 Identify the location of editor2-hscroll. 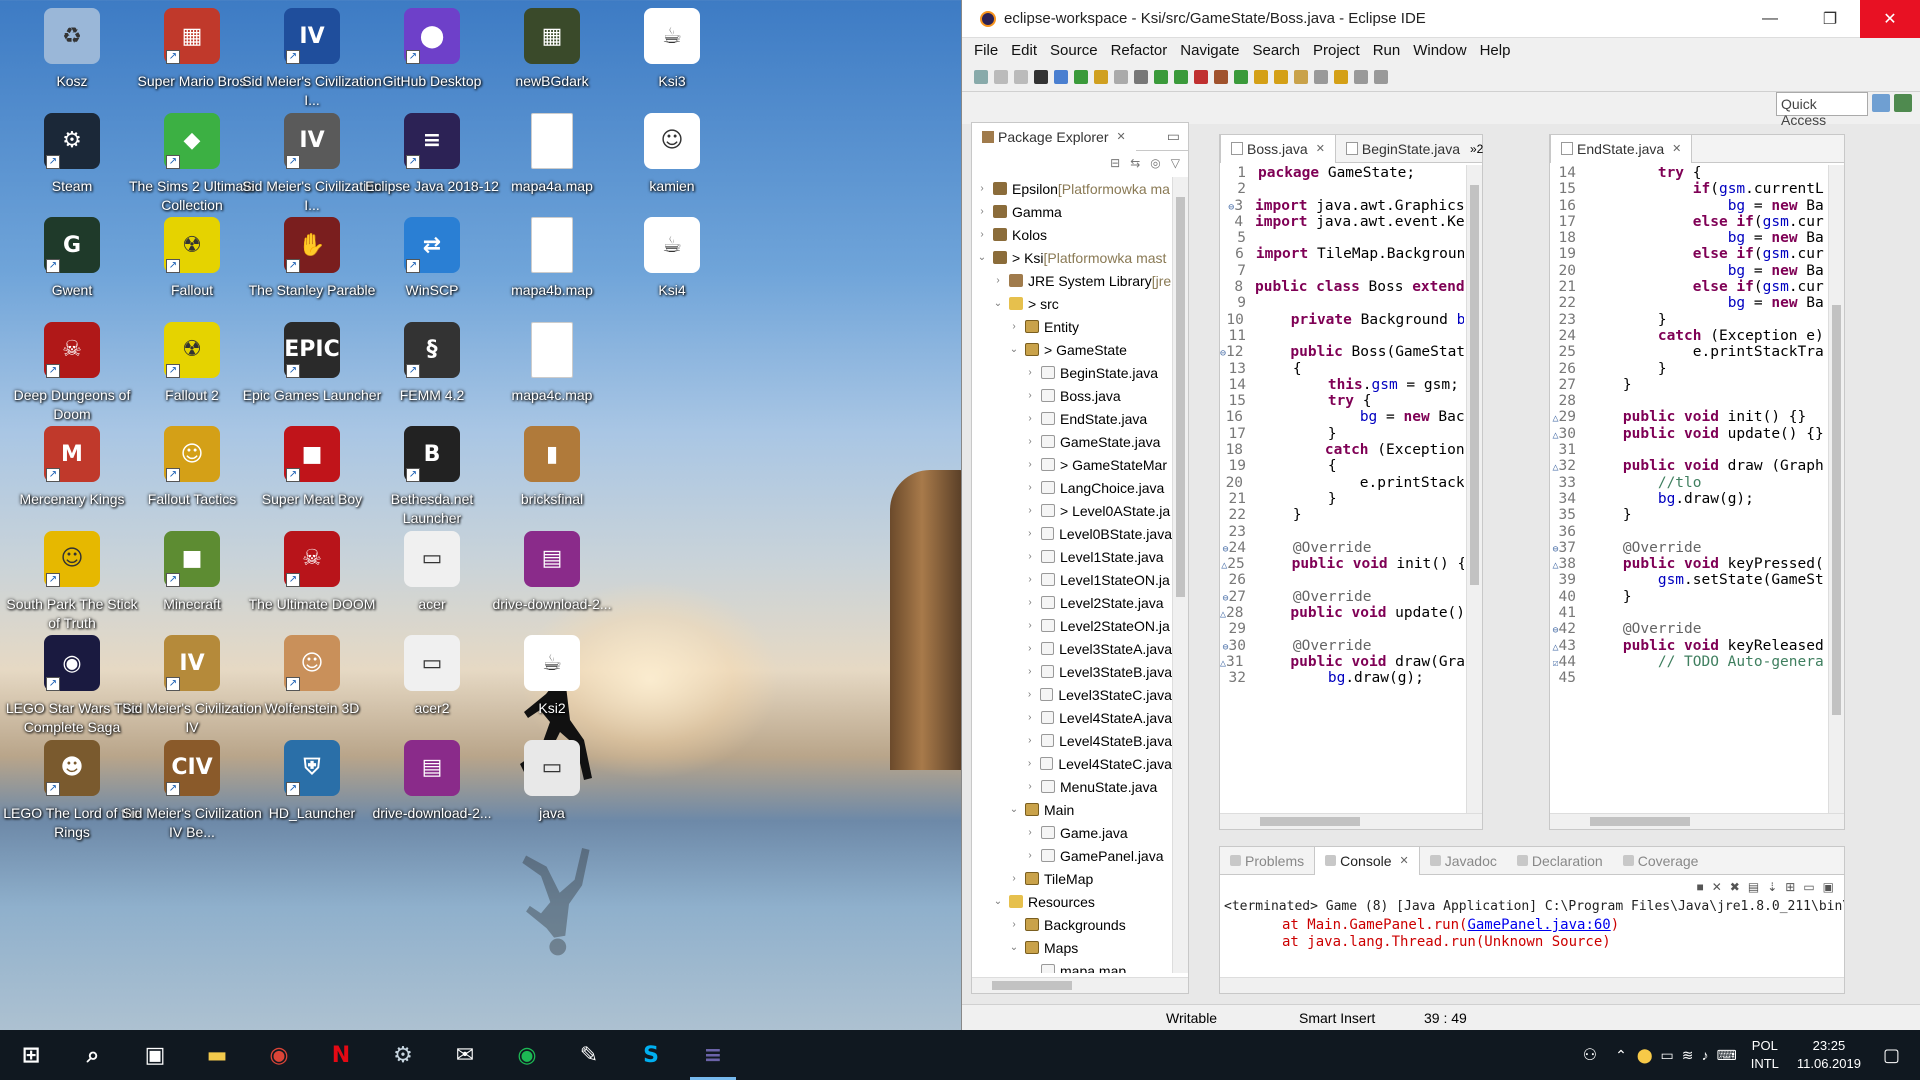
(1697, 821).